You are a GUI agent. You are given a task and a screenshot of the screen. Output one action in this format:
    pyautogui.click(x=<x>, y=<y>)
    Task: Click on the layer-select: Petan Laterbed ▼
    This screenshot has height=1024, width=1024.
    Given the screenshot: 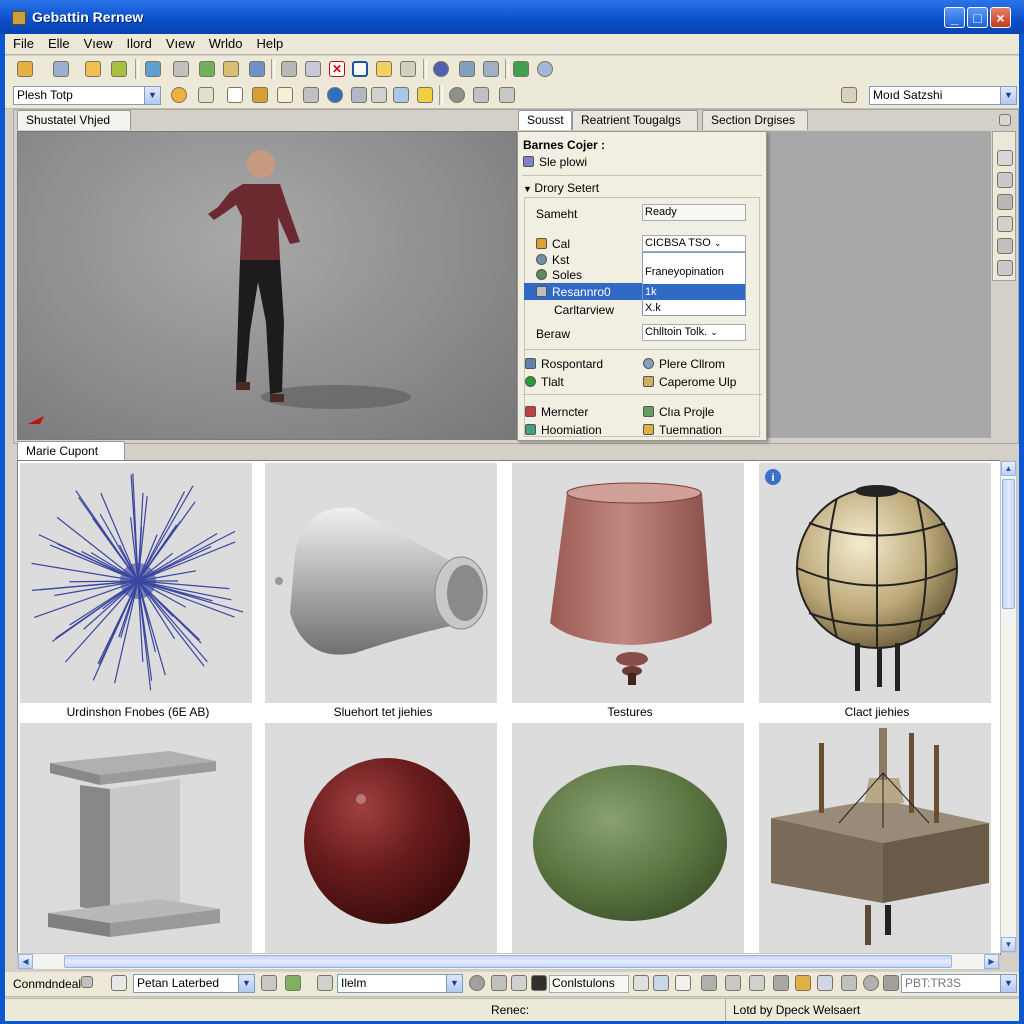 What is the action you would take?
    pyautogui.click(x=194, y=983)
    